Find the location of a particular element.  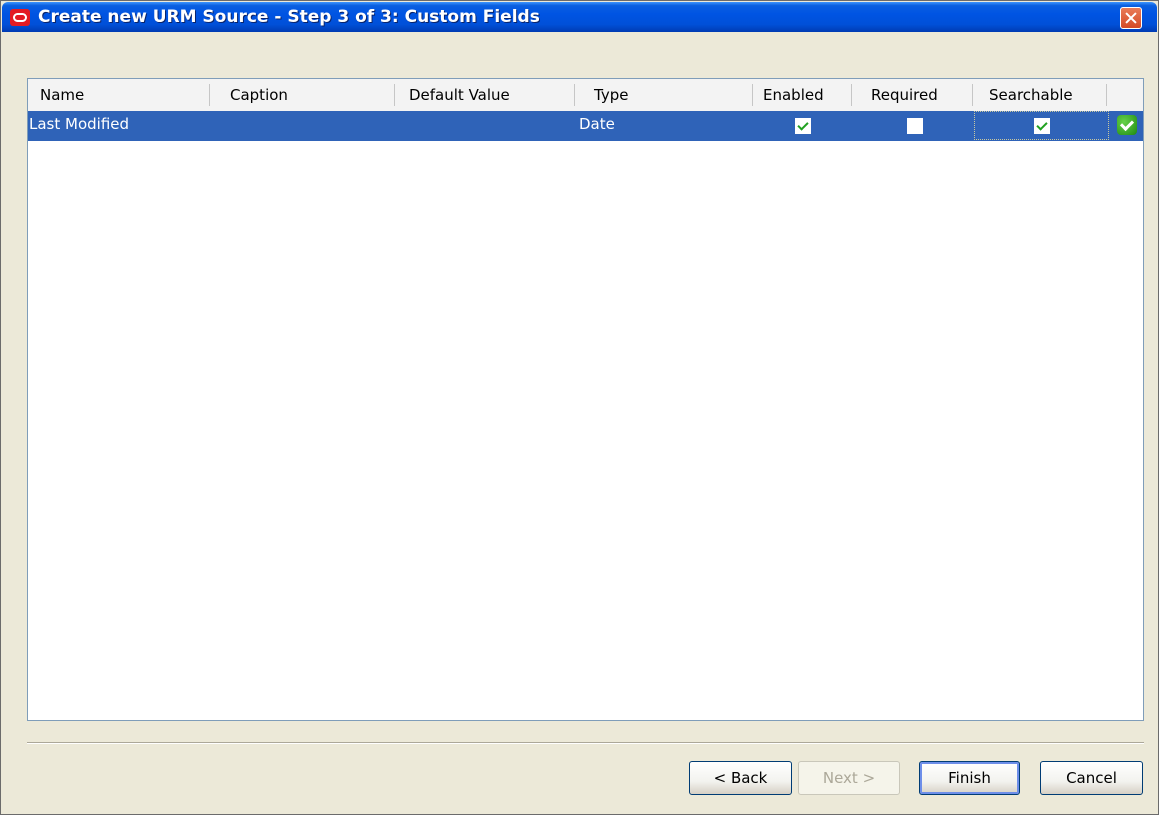

cancel-button: Cancel is located at coordinates (1091, 778).